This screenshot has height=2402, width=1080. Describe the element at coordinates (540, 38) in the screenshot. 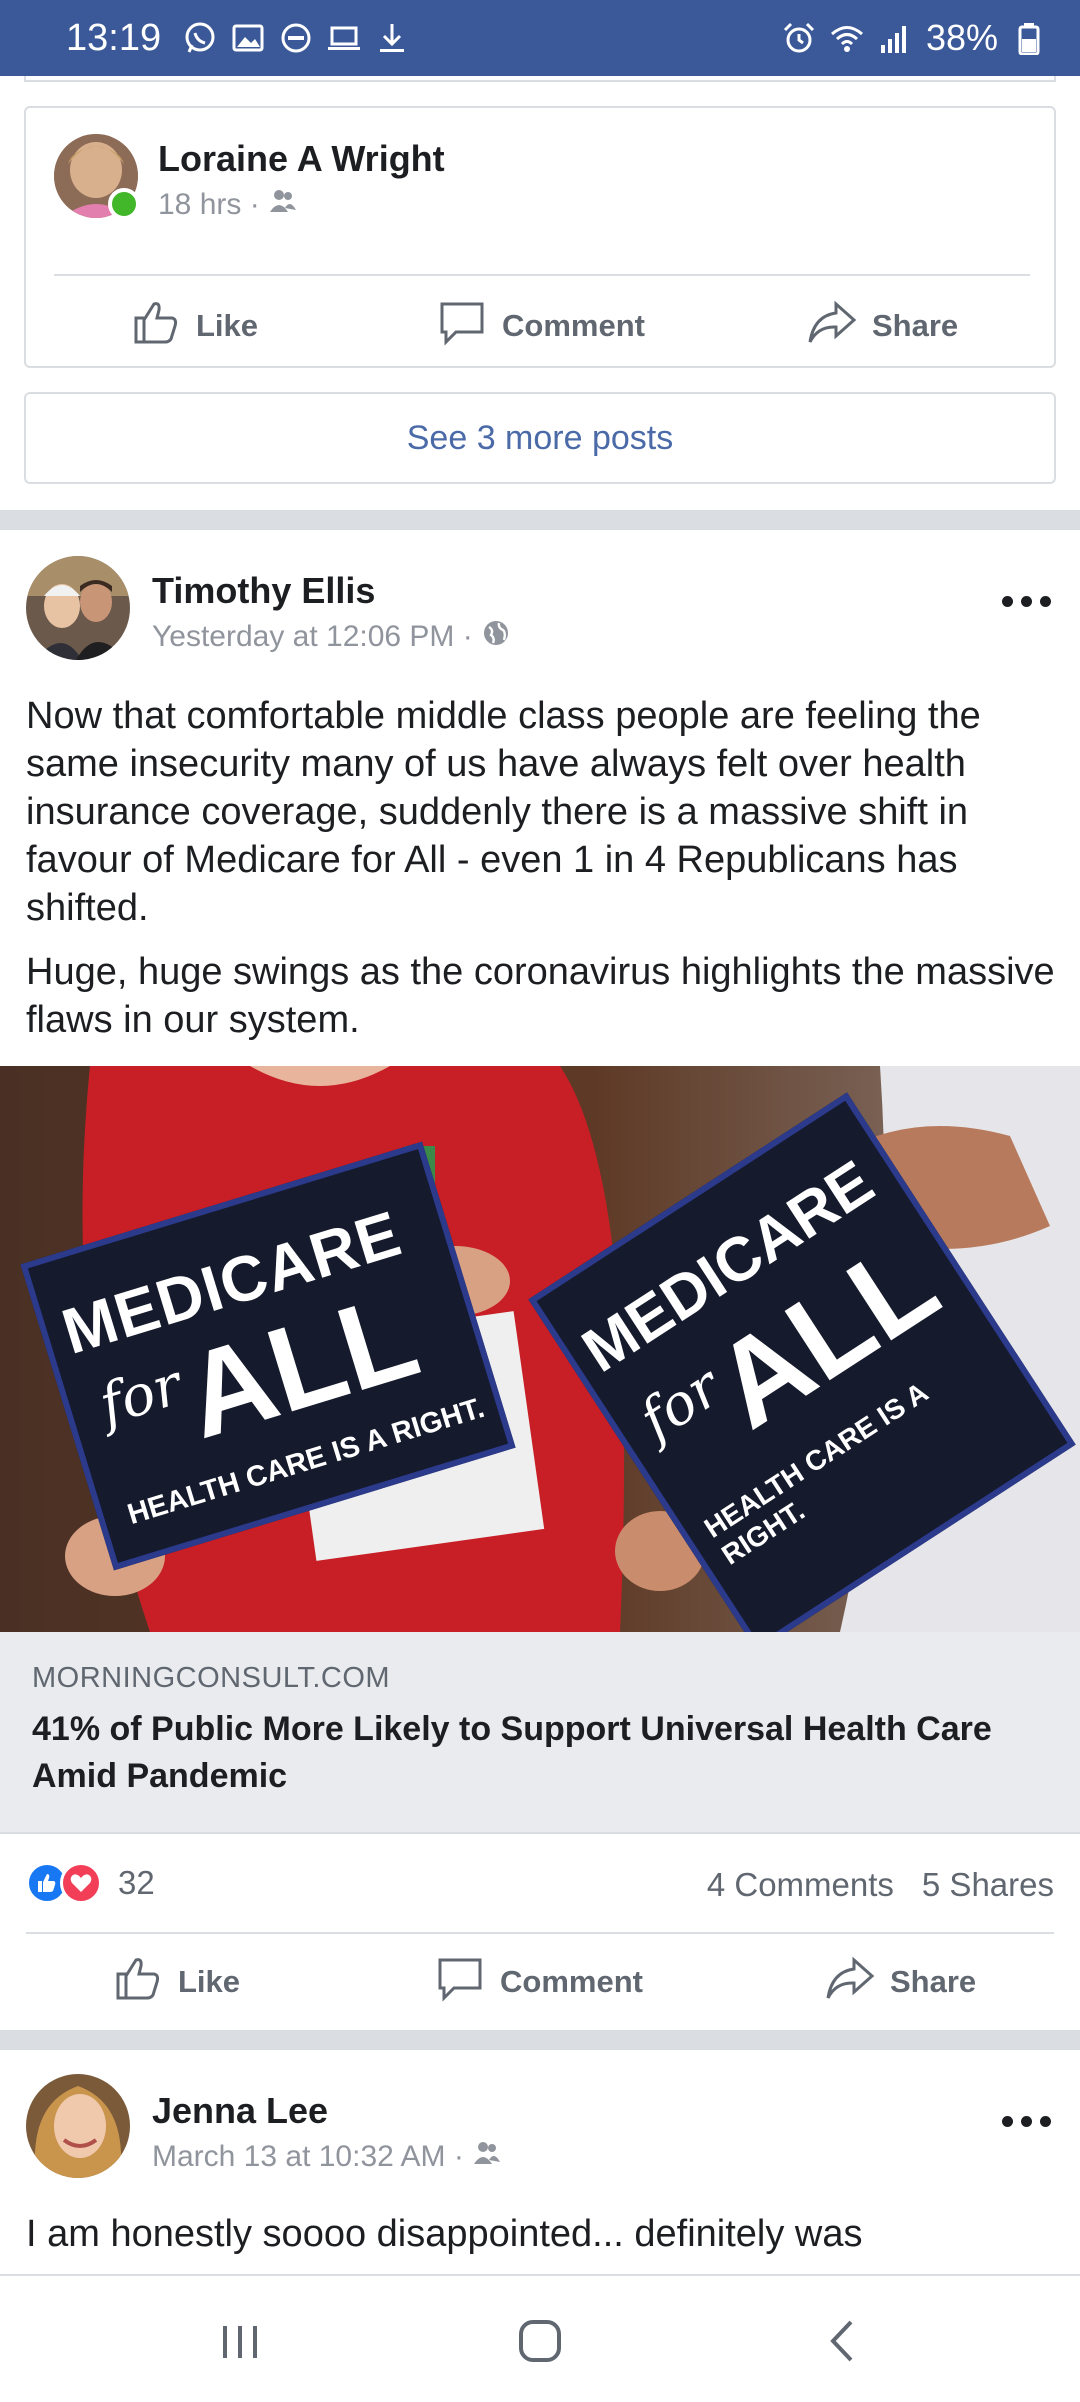

I see `status-bar: 13:19 38%` at that location.